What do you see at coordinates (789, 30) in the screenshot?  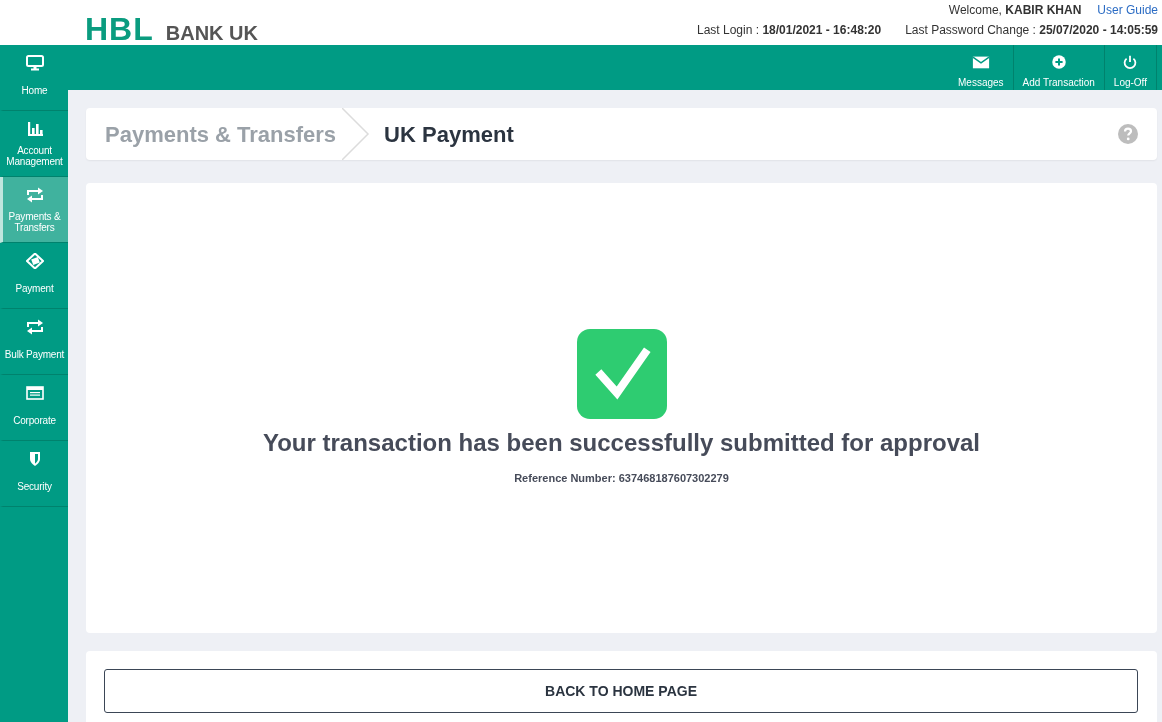 I see `last-login-text: Last Login : 18/01/2021 - 16:48:20` at bounding box center [789, 30].